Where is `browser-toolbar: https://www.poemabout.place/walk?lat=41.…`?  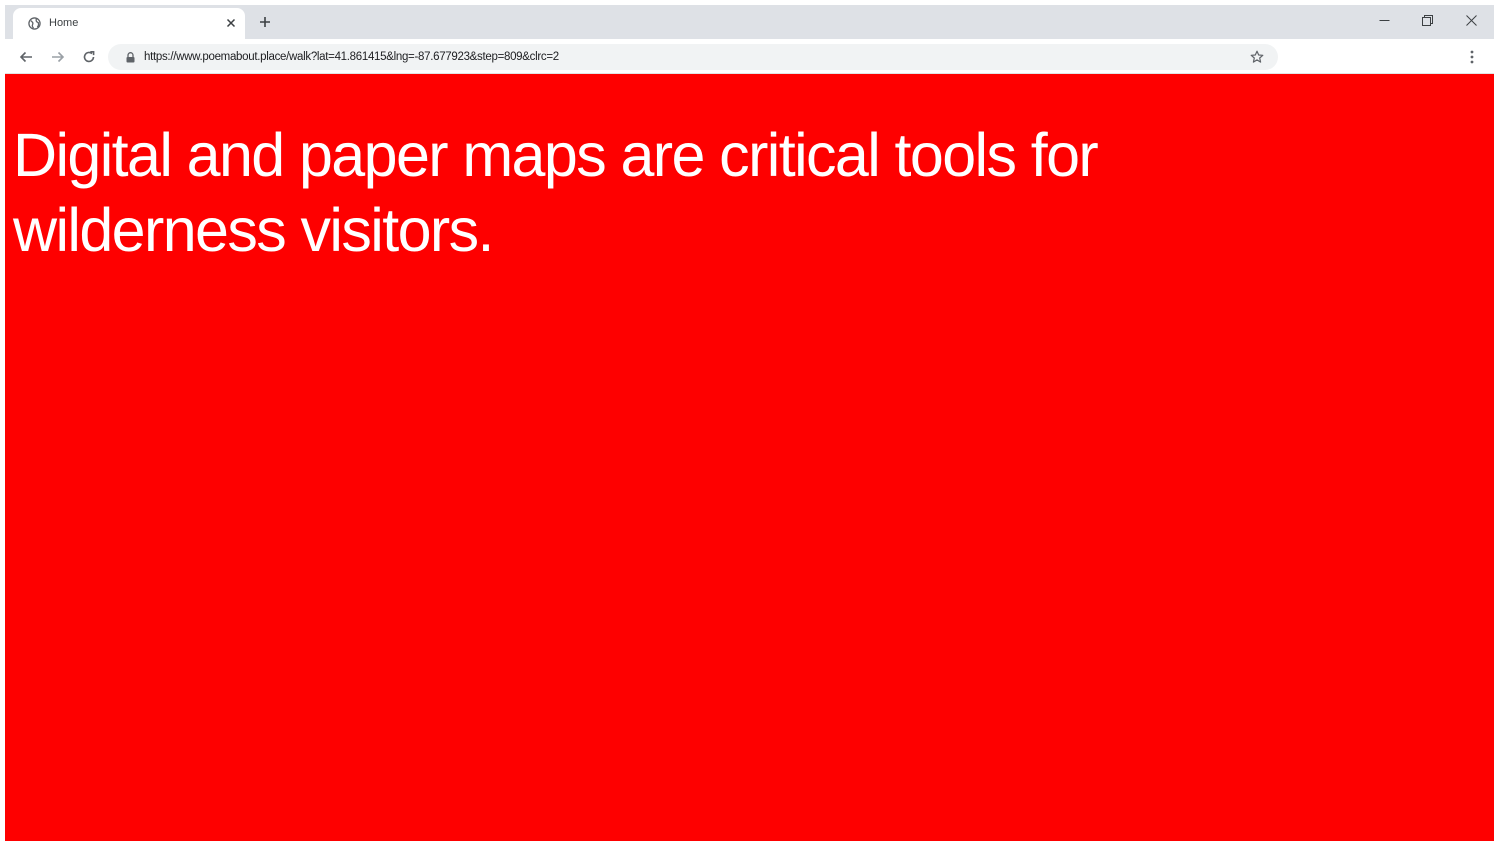
browser-toolbar: https://www.poemabout.place/walk?lat=41.… is located at coordinates (749, 56).